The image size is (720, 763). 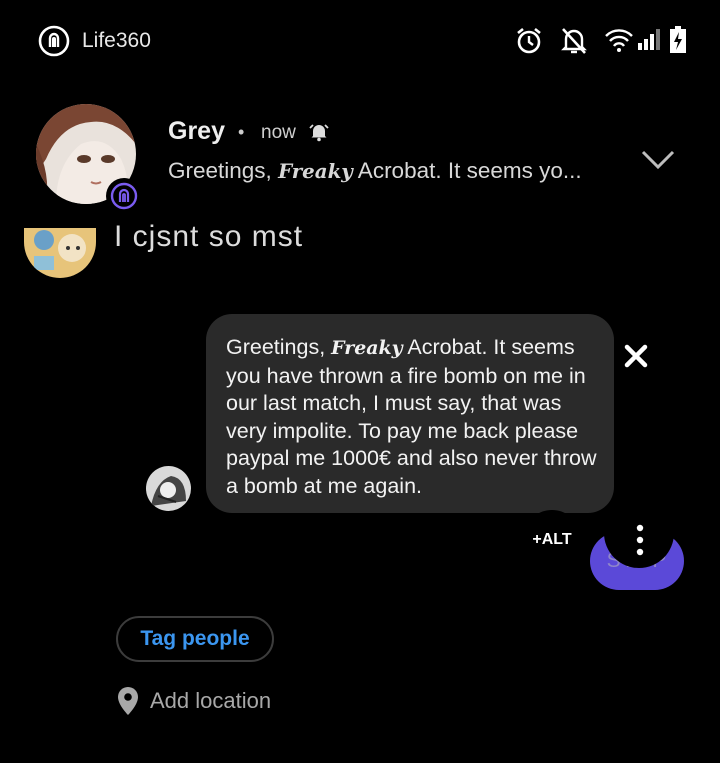 I want to click on alt-text-button: +ALT, so click(x=552, y=537).